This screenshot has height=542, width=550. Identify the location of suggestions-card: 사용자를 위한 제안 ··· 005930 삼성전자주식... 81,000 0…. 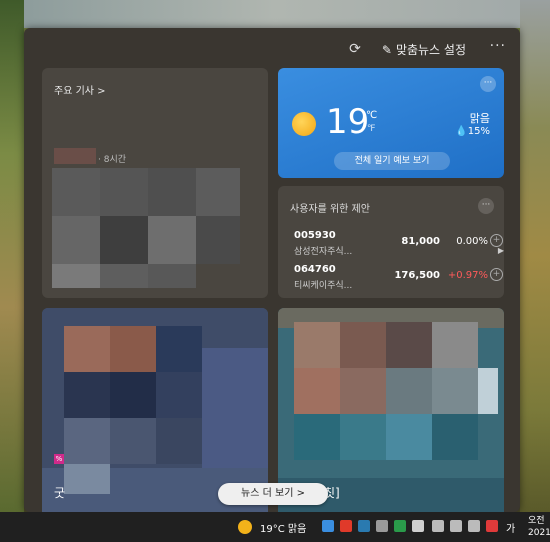
(391, 242).